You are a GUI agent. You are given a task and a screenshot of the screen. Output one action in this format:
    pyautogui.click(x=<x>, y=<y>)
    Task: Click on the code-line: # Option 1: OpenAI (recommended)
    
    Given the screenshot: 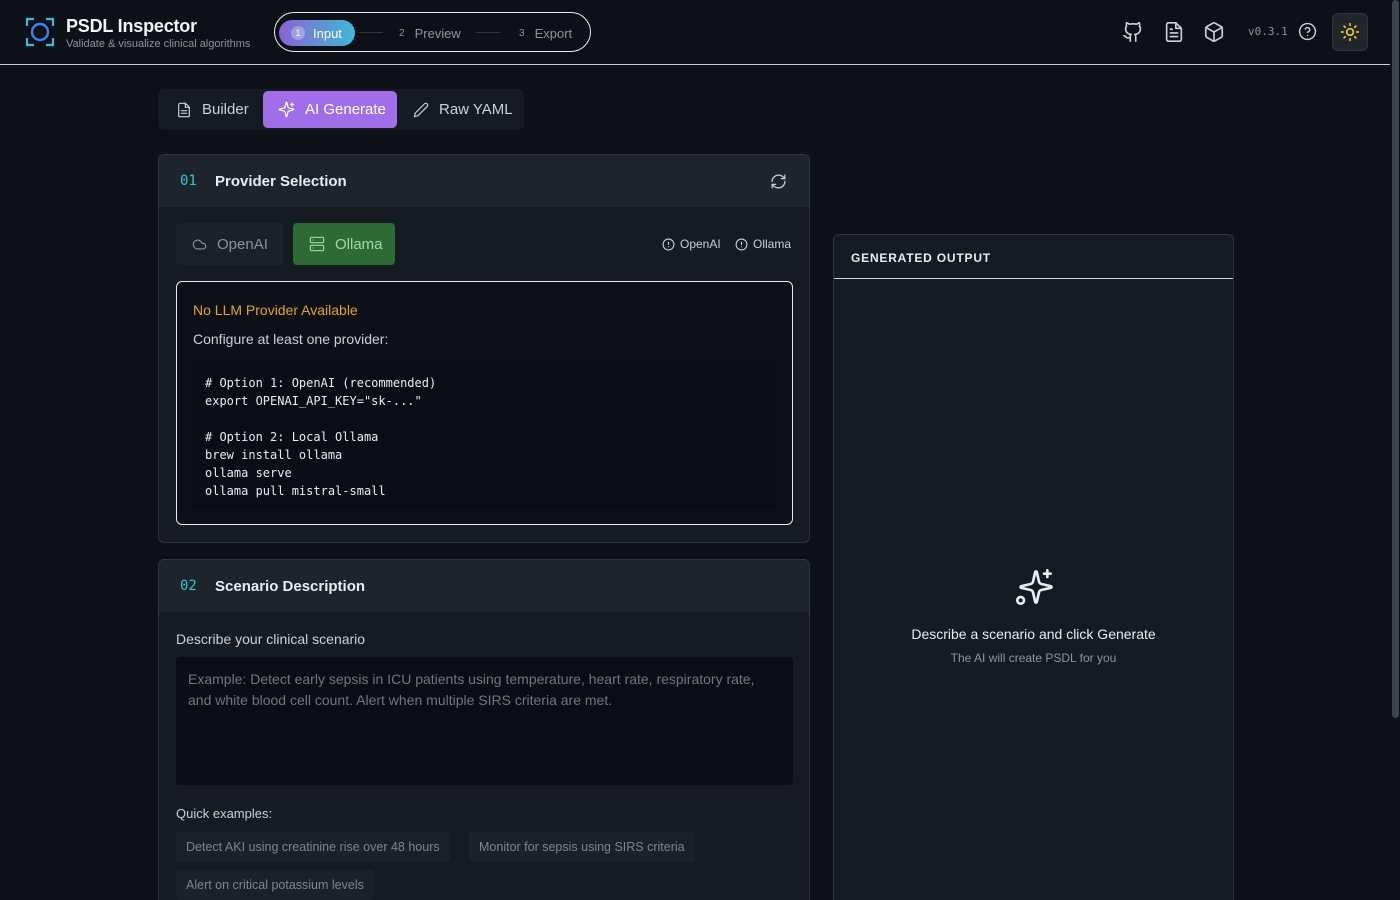 What is the action you would take?
    pyautogui.click(x=321, y=383)
    